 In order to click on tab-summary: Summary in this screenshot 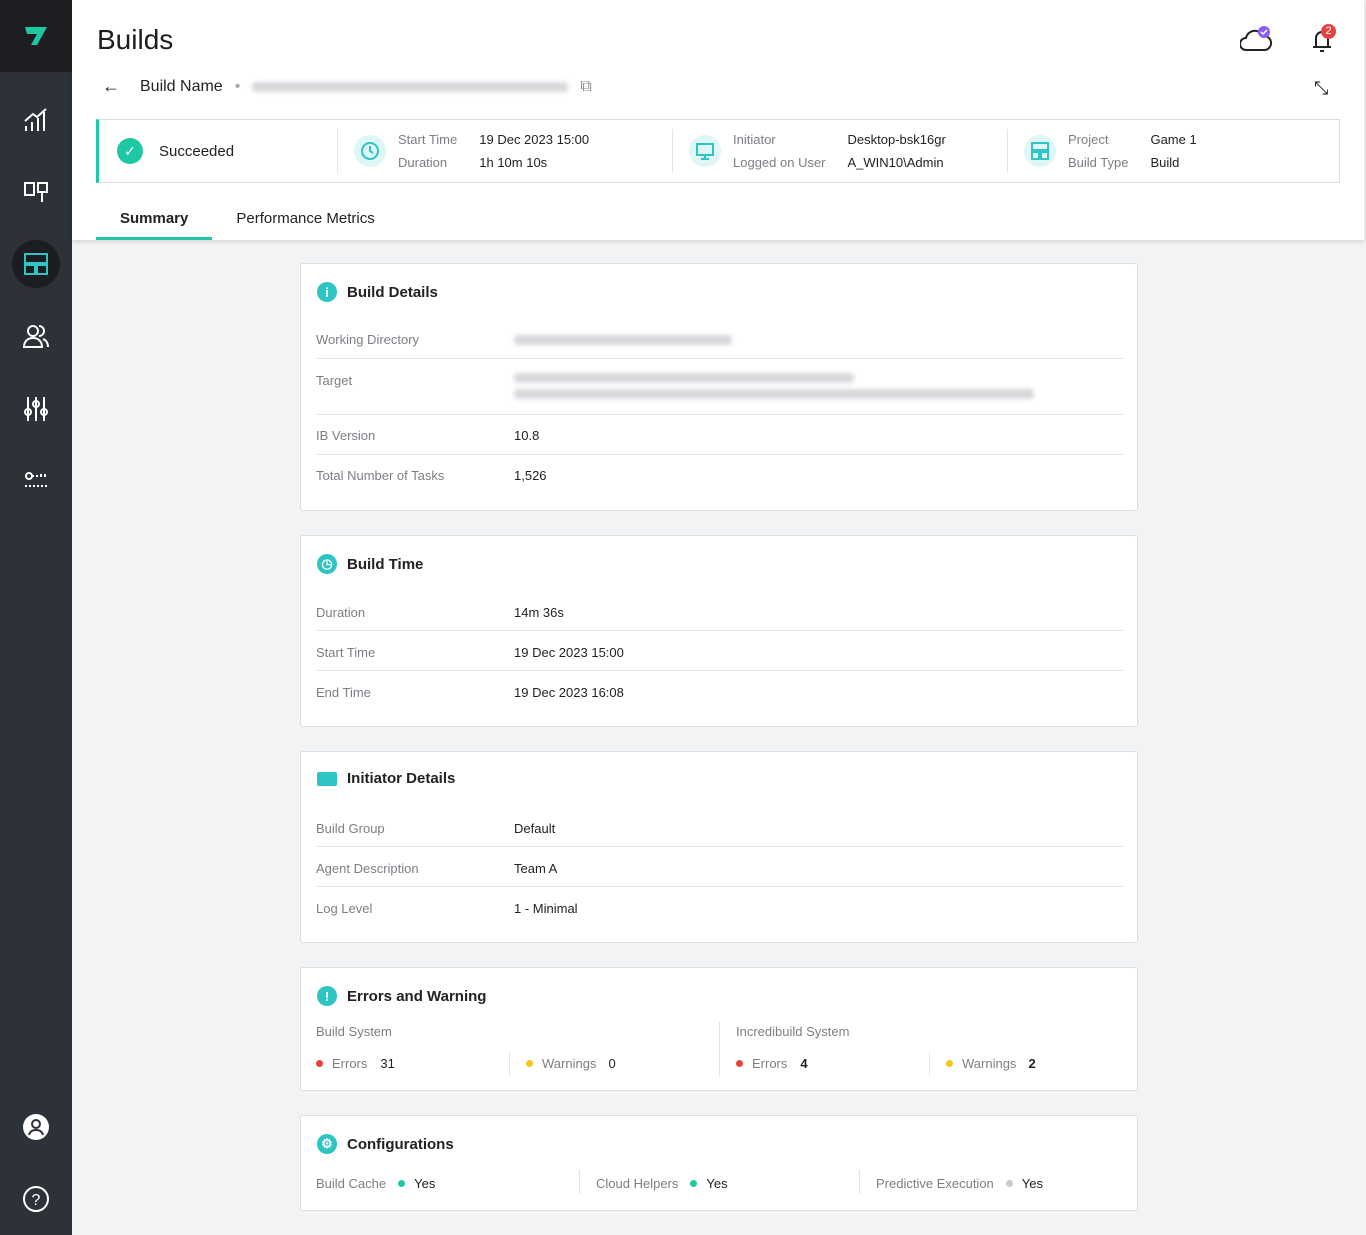, I will do `click(154, 222)`.